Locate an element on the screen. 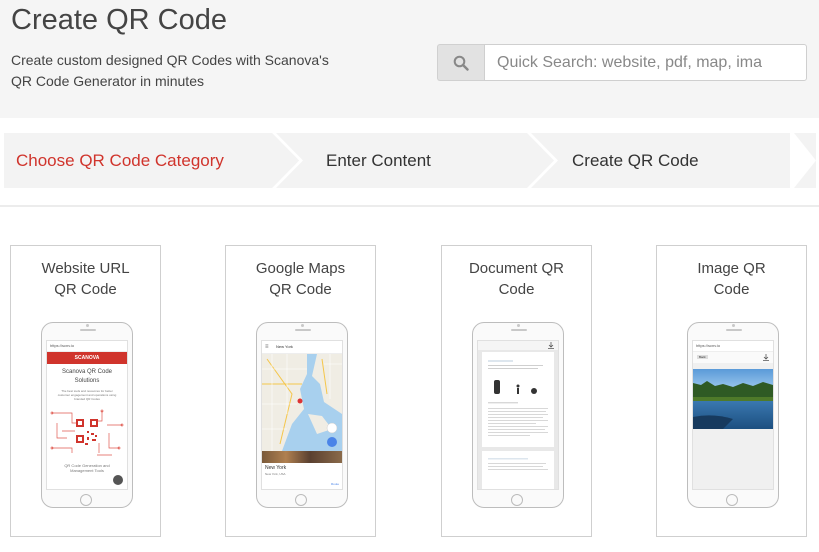 The width and height of the screenshot is (819, 552). preview-brand: SCANOVA is located at coordinates (87, 358).